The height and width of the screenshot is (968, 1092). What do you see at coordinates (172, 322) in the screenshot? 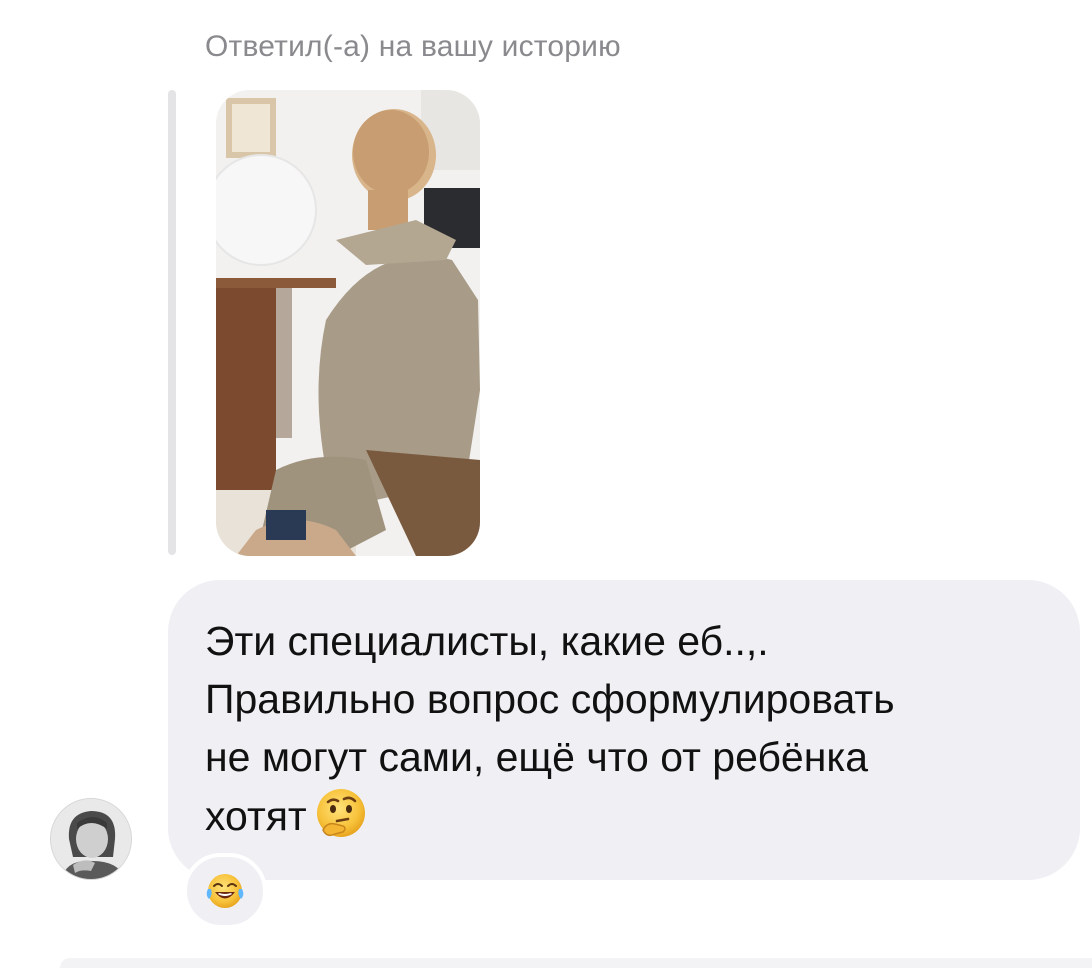
I see `story-quote-bar` at bounding box center [172, 322].